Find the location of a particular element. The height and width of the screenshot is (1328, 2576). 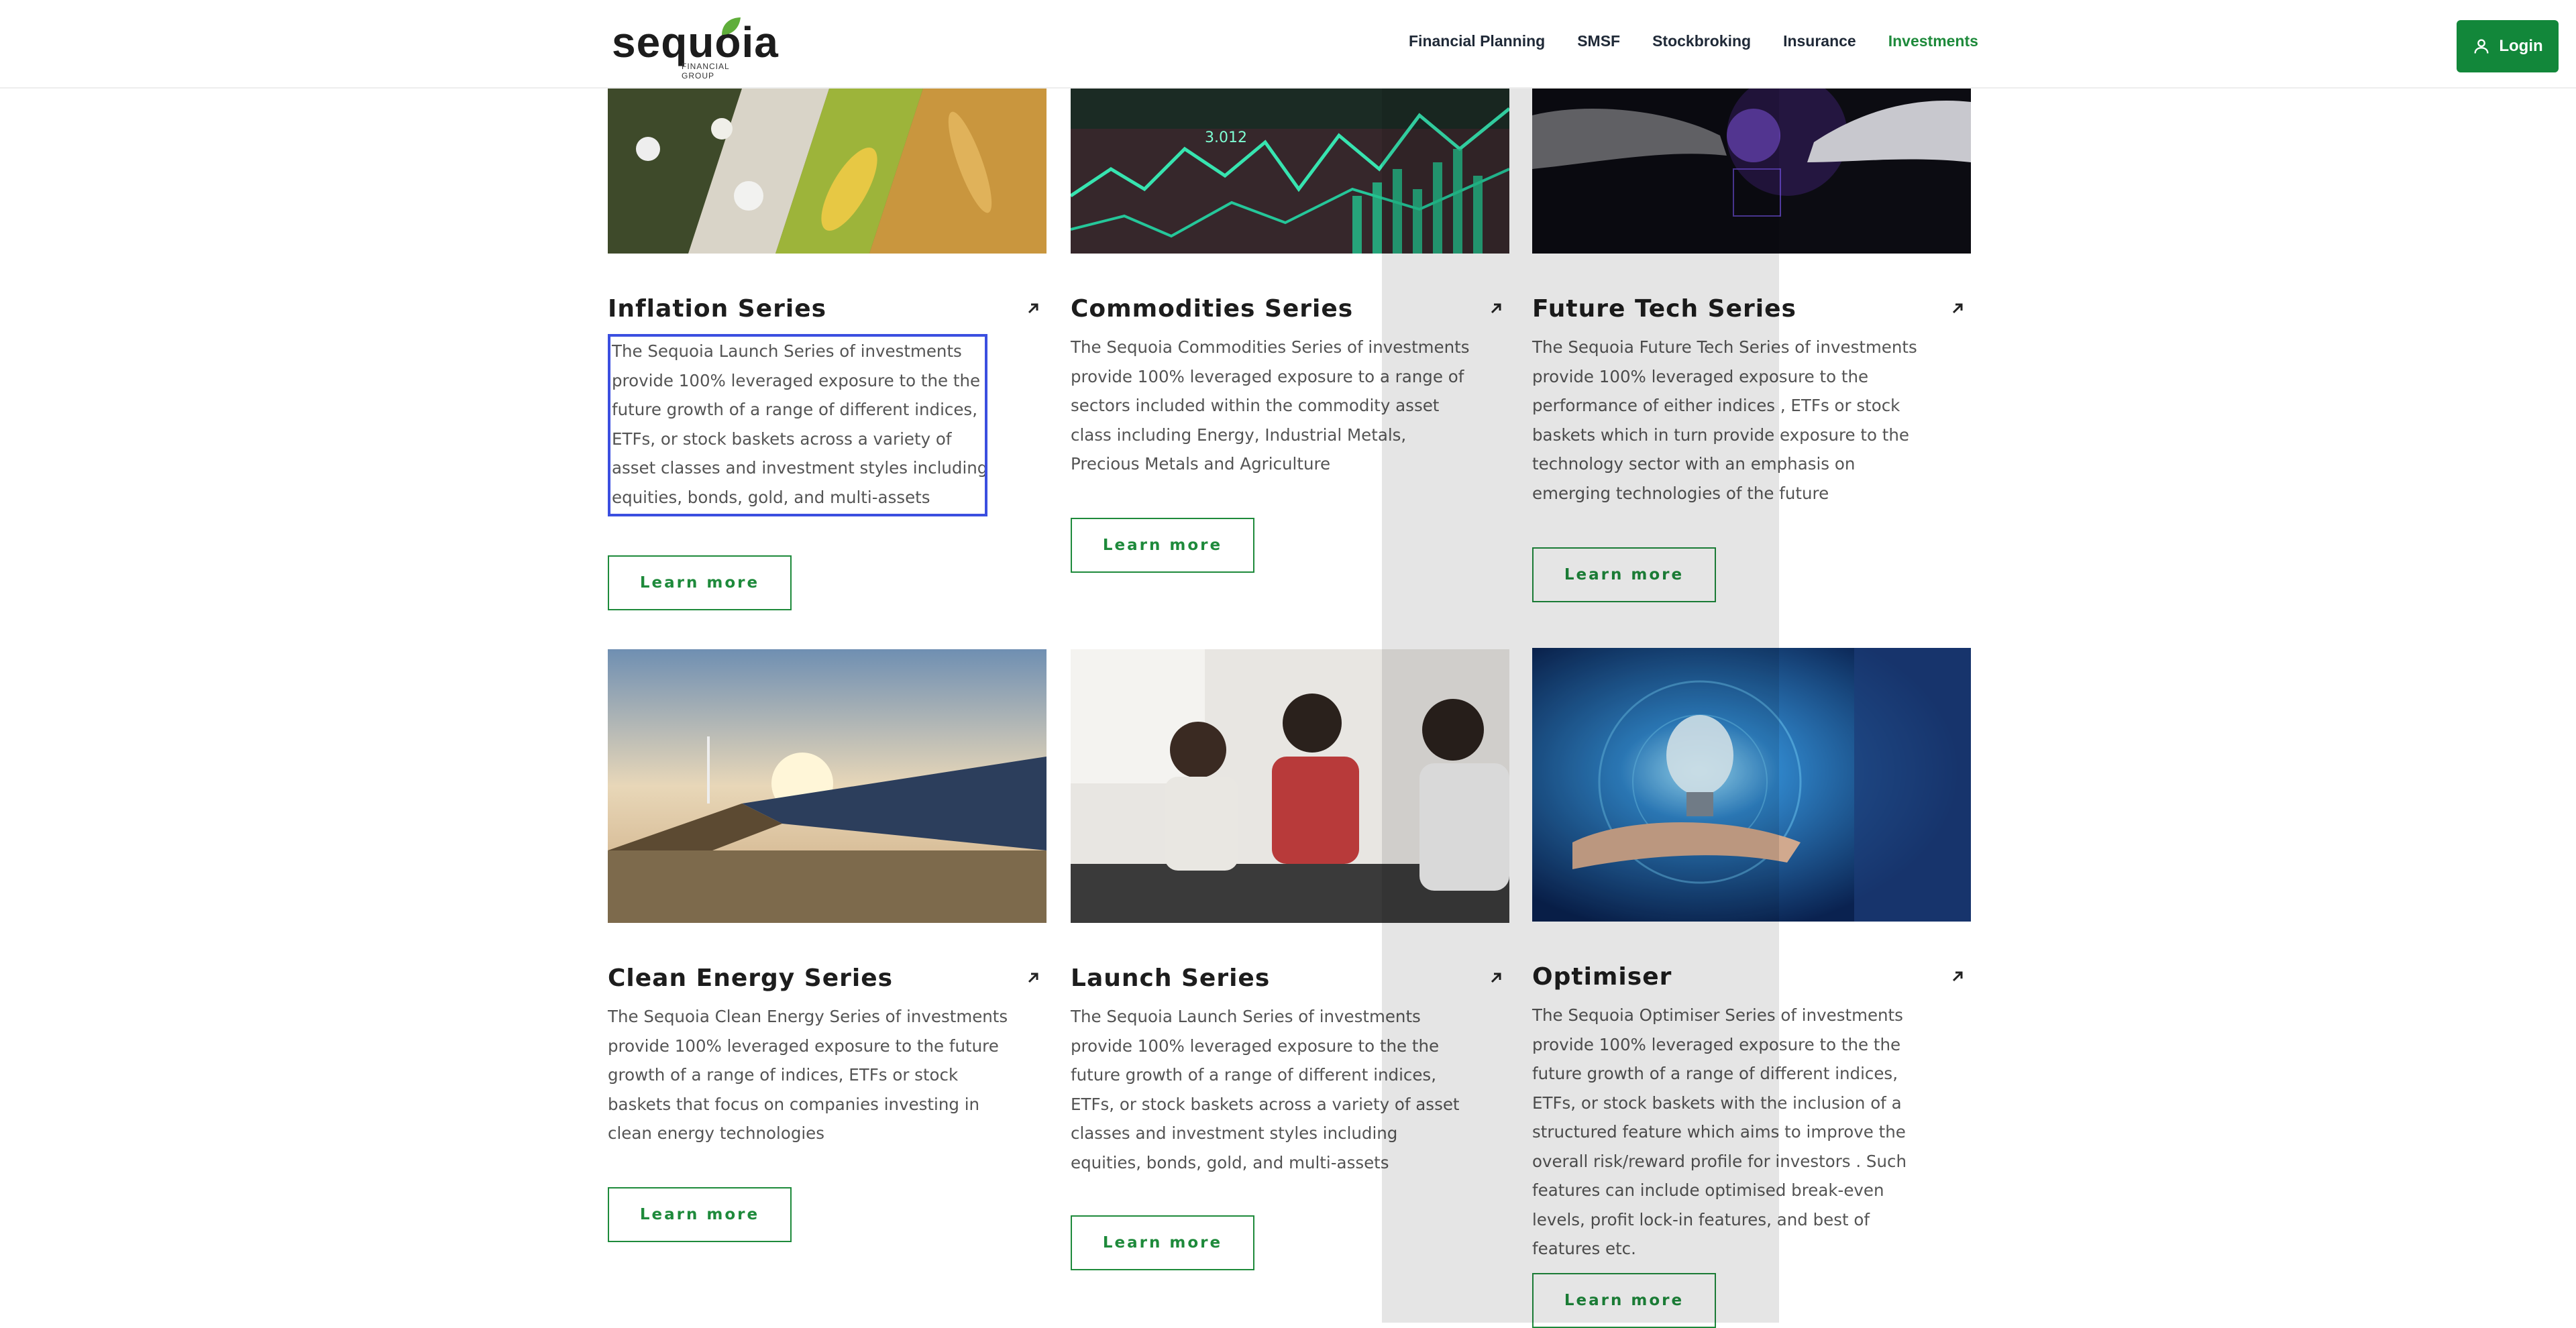

robot-hand-image is located at coordinates (1751, 171).